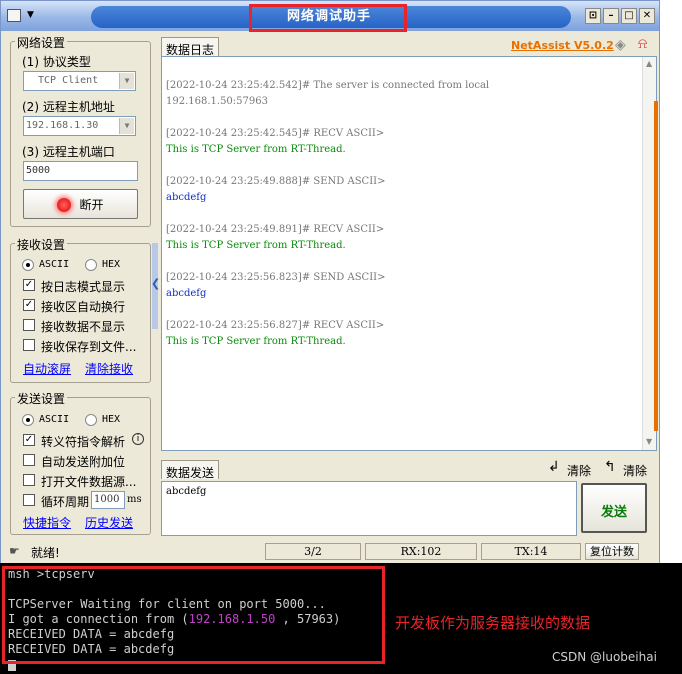 The height and width of the screenshot is (674, 682). What do you see at coordinates (30, 15) in the screenshot?
I see `system-menu-arrow-icon: ▼` at bounding box center [30, 15].